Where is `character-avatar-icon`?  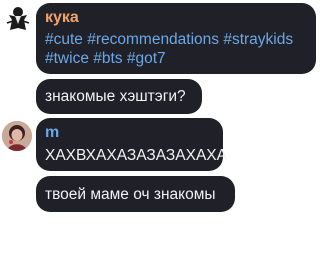 character-avatar-icon is located at coordinates (18, 18).